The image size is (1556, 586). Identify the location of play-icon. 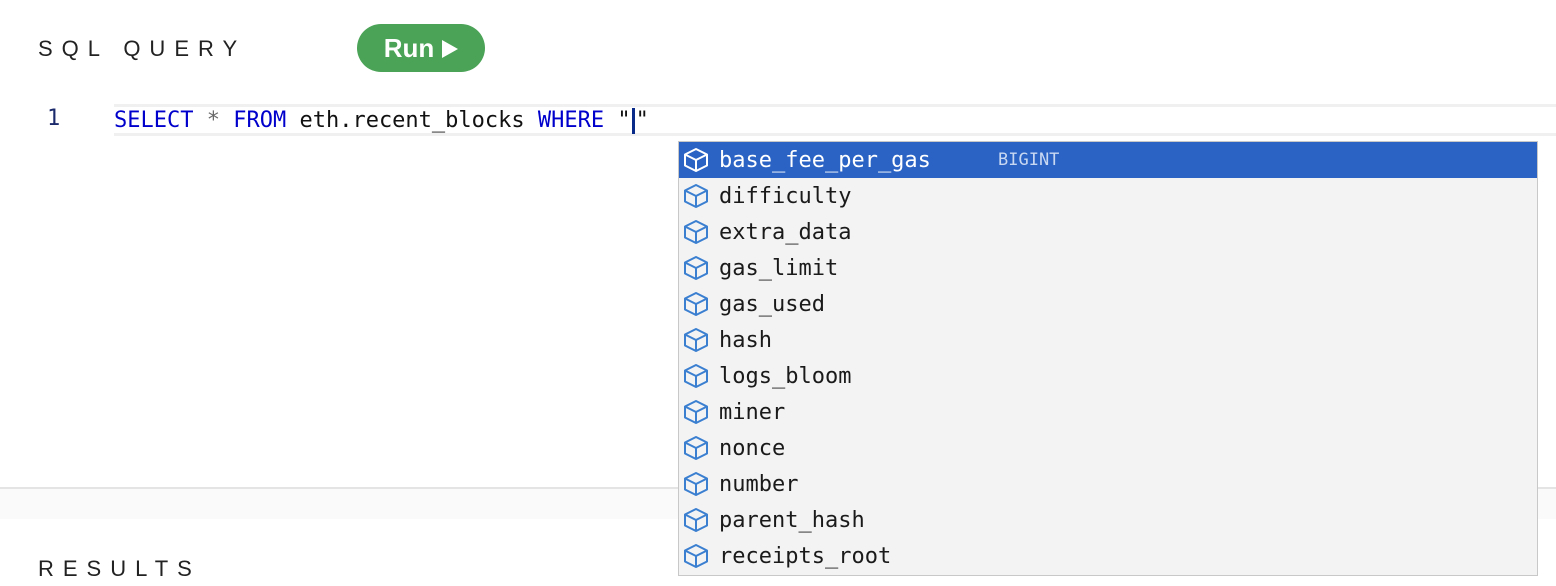
(450, 48).